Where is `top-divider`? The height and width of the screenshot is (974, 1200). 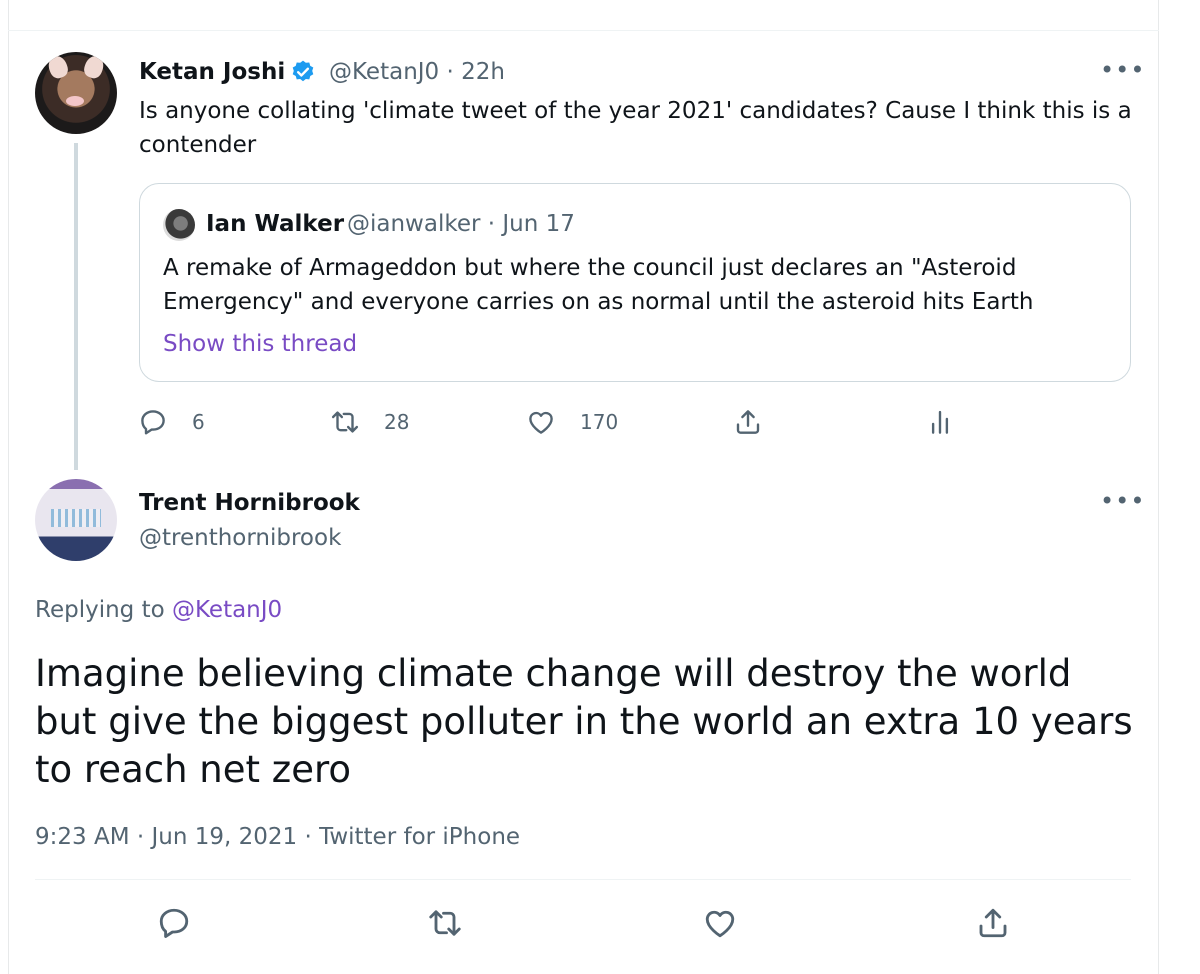
top-divider is located at coordinates (583, 30).